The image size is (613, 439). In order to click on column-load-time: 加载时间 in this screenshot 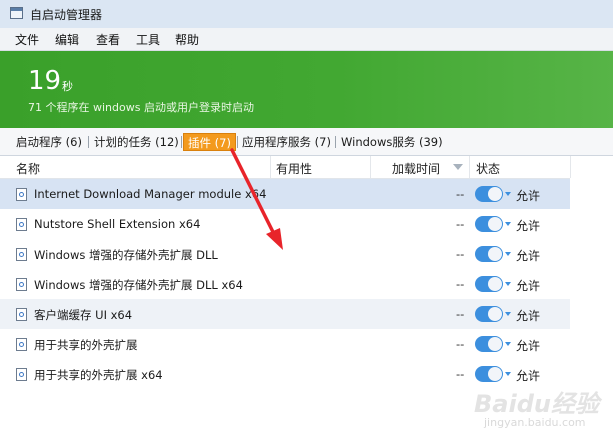, I will do `click(416, 168)`.